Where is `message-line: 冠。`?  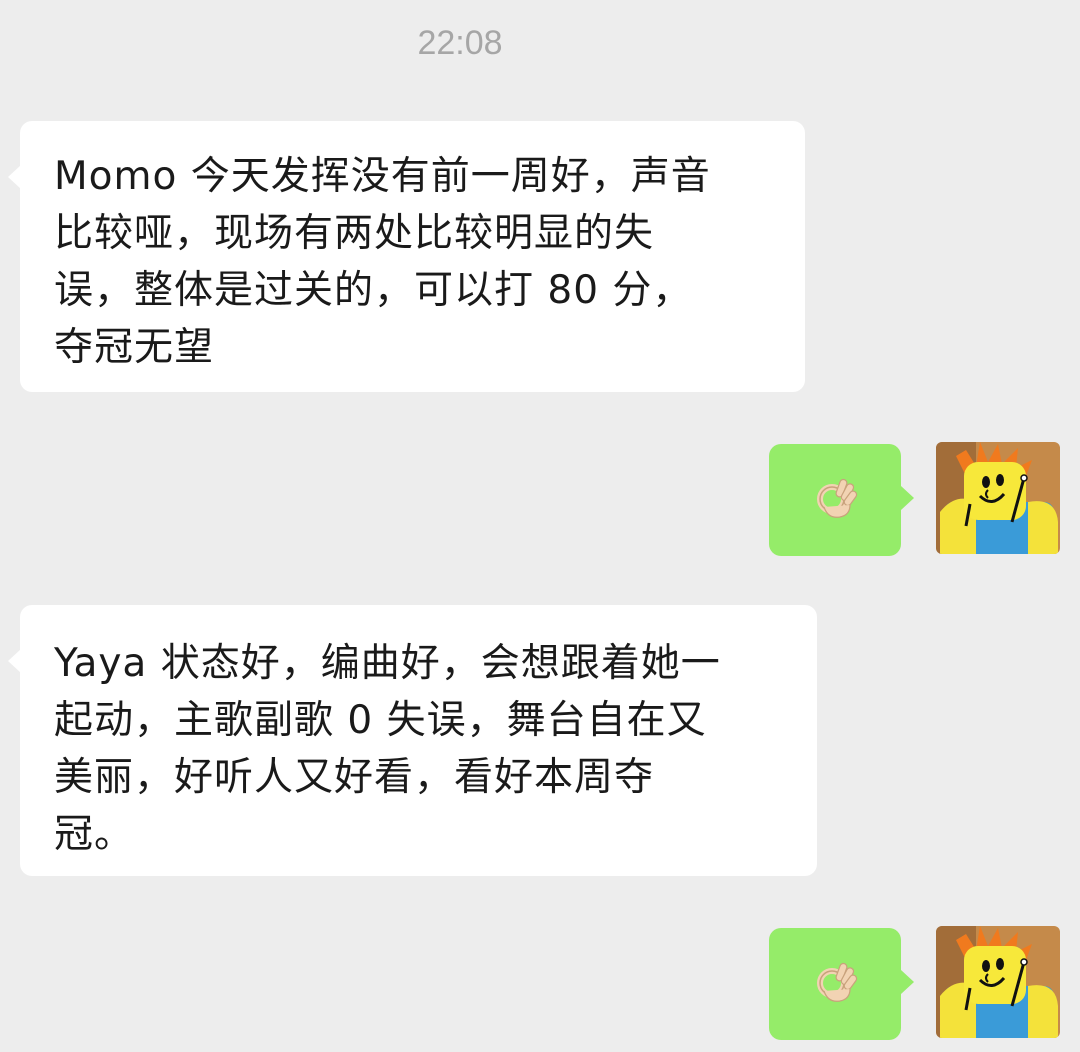 message-line: 冠。 is located at coordinates (94, 834).